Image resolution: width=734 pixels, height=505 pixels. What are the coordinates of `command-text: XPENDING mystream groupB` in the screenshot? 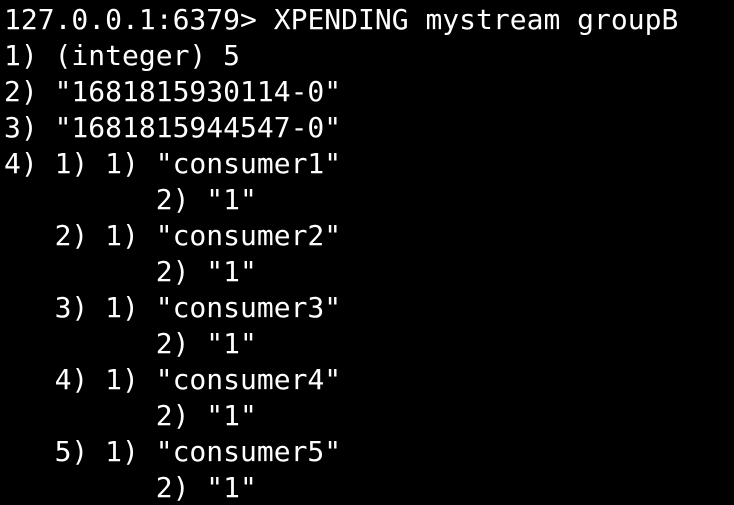 It's located at (476, 19).